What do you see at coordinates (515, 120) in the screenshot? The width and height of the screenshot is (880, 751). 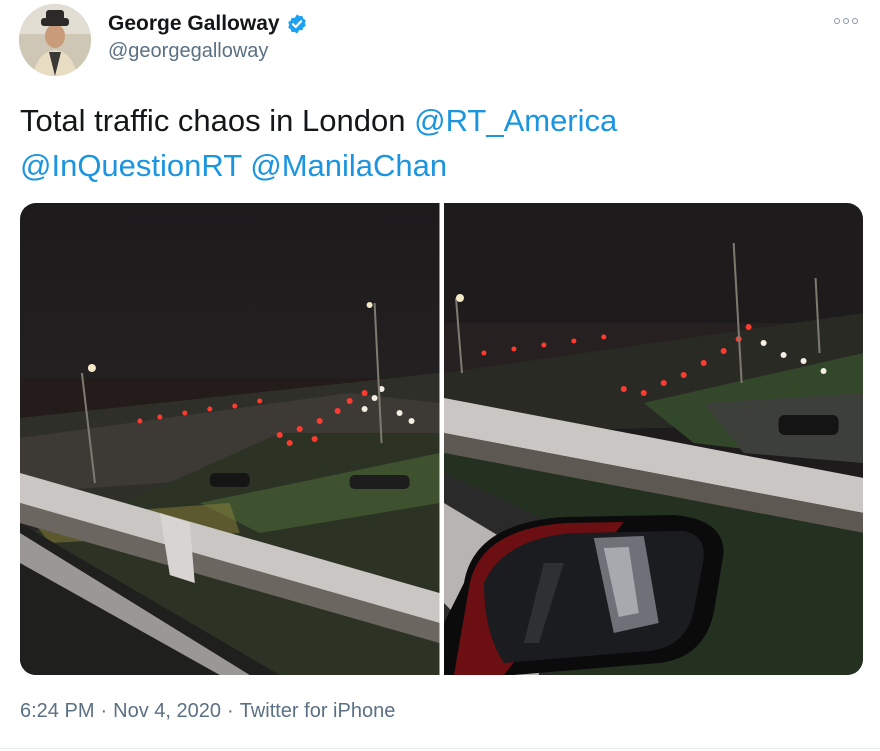 I see `mention-link: @RT_America` at bounding box center [515, 120].